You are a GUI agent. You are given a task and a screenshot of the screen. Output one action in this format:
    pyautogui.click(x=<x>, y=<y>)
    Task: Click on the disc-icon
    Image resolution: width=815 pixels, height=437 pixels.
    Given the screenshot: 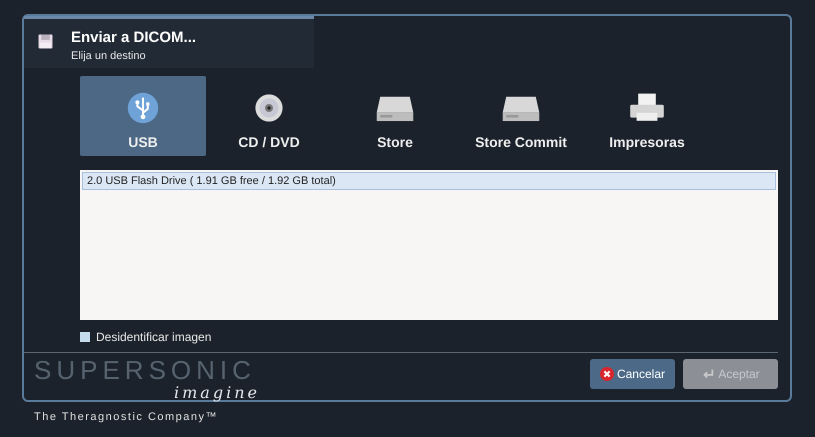 What is the action you would take?
    pyautogui.click(x=269, y=108)
    